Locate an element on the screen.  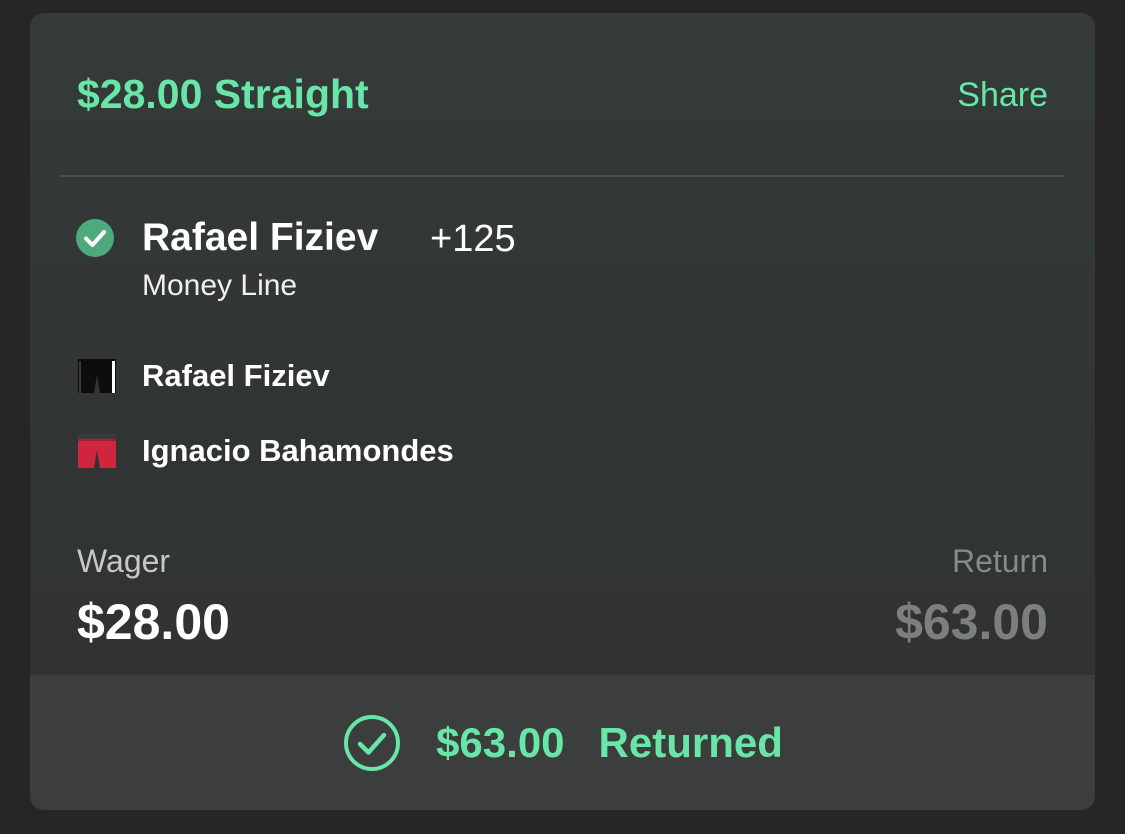
check-circle-outline-icon is located at coordinates (372, 742).